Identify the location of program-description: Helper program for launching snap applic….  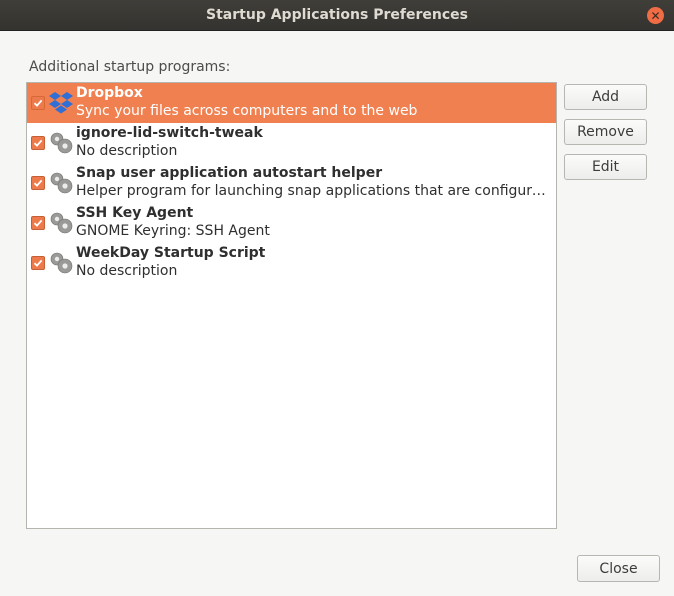
(314, 191).